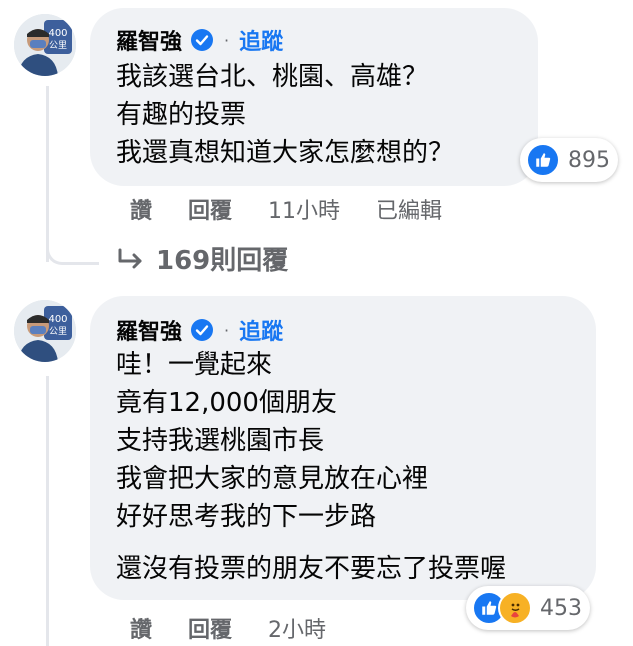 The width and height of the screenshot is (633, 646). Describe the element at coordinates (130, 258) in the screenshot. I see `reply-arrow-icon` at that location.